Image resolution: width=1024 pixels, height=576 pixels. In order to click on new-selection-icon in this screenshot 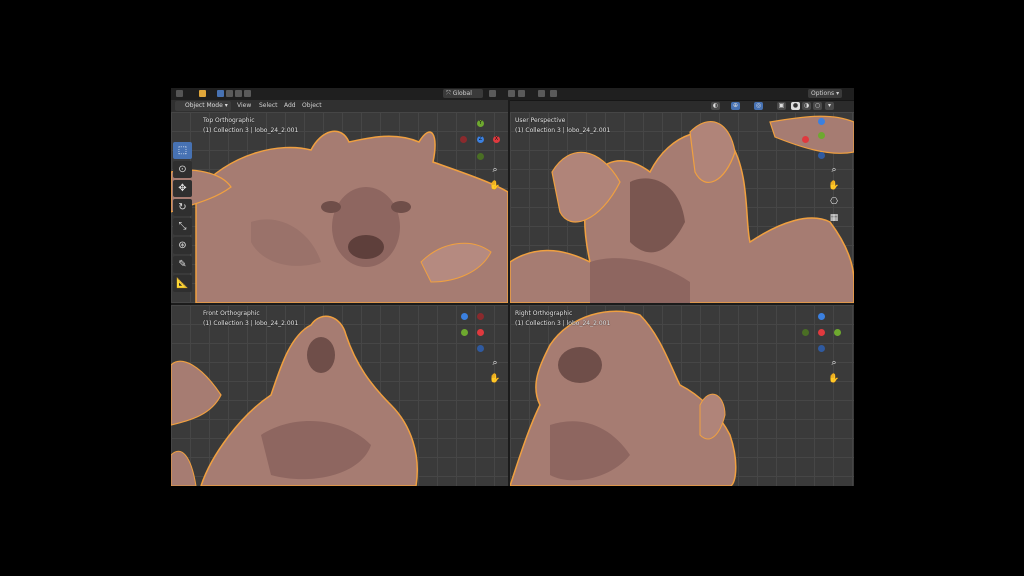, I will do `click(220, 93)`.